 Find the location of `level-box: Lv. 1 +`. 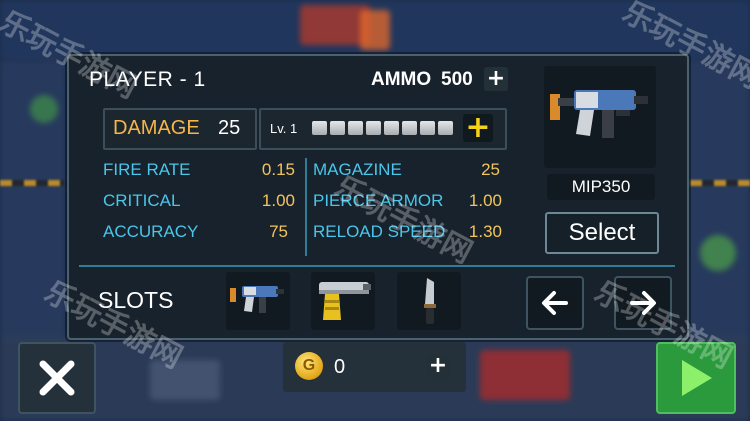

level-box: Lv. 1 + is located at coordinates (383, 129).